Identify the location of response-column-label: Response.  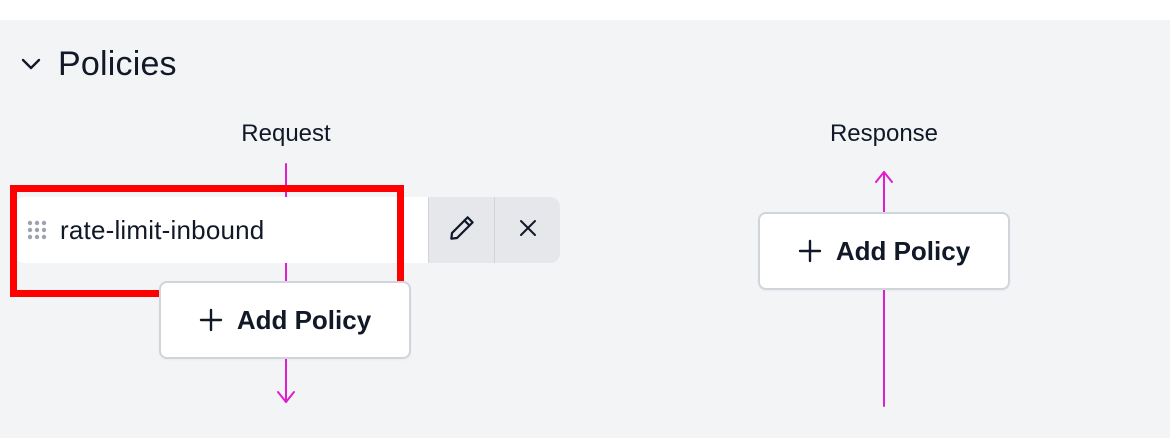
(884, 133).